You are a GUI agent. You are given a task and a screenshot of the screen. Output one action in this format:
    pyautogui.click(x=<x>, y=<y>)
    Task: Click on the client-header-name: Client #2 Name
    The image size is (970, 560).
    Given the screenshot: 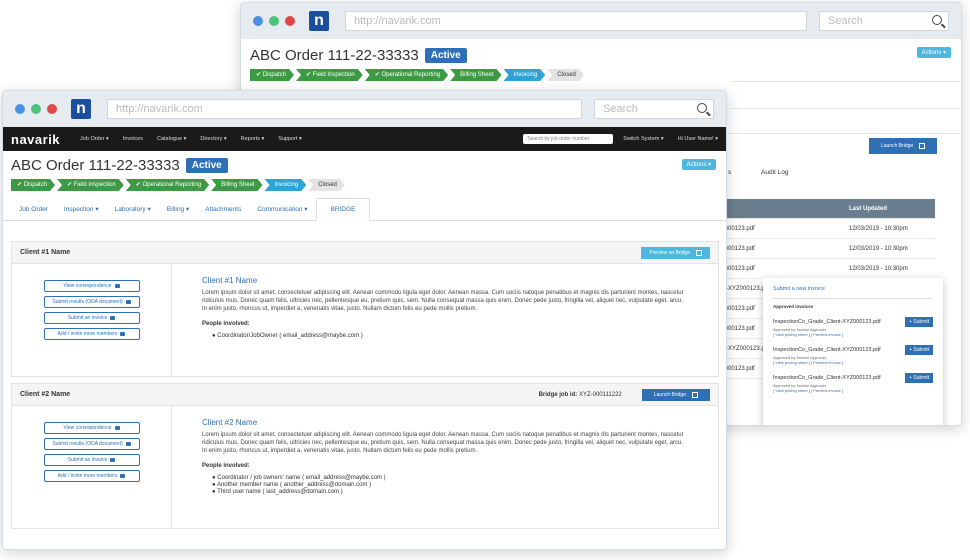 What is the action you would take?
    pyautogui.click(x=45, y=394)
    